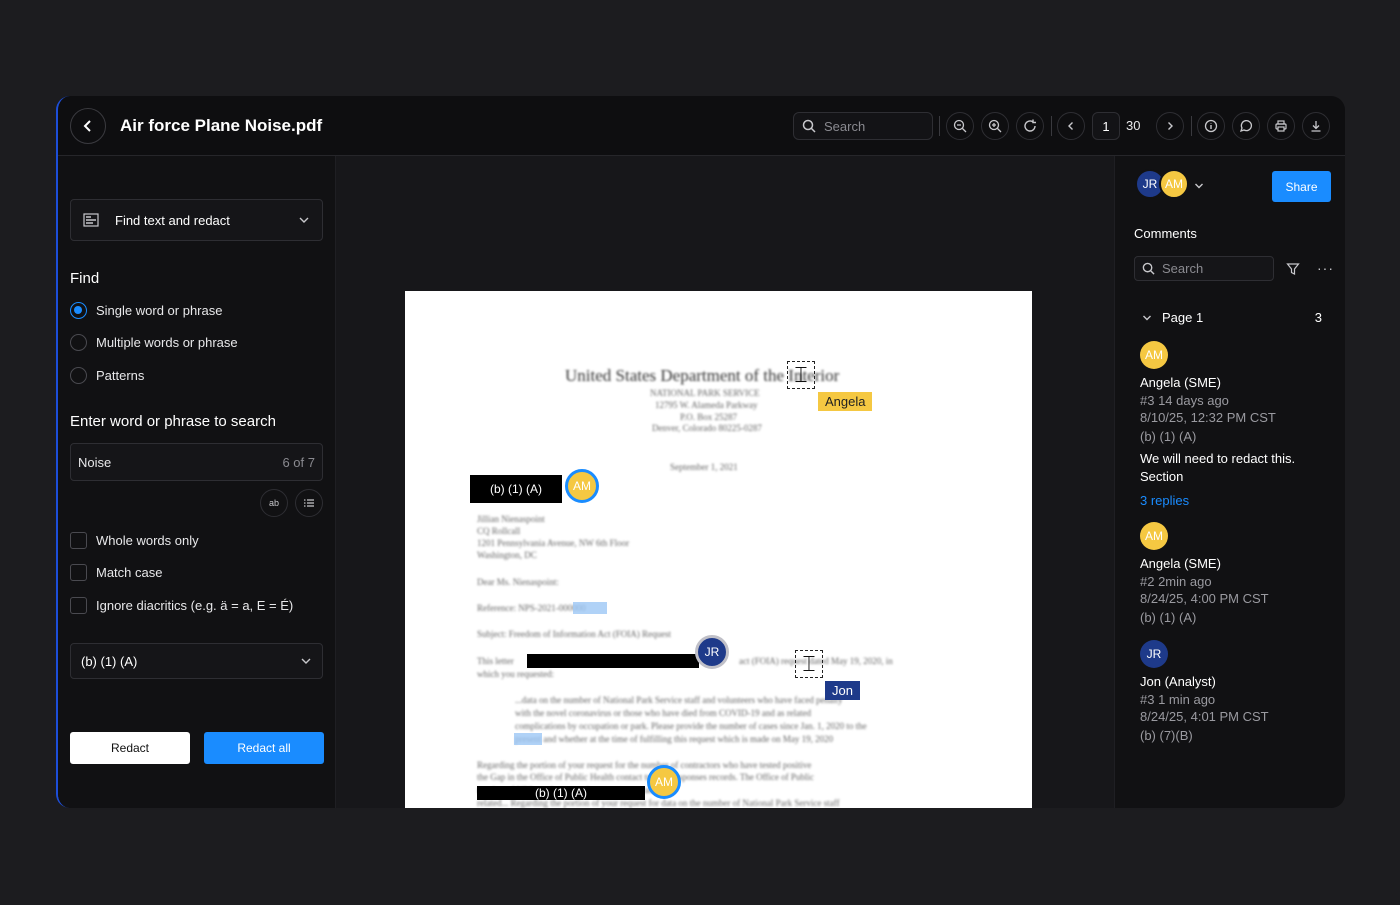  I want to click on toolbar-search-input: Search, so click(863, 126).